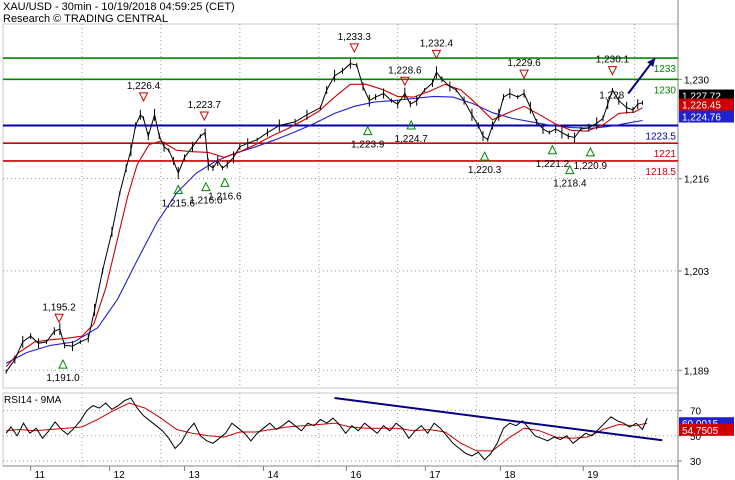 This screenshot has height=480, width=735. What do you see at coordinates (611, 96) in the screenshot?
I see `projection-label: 1,228` at bounding box center [611, 96].